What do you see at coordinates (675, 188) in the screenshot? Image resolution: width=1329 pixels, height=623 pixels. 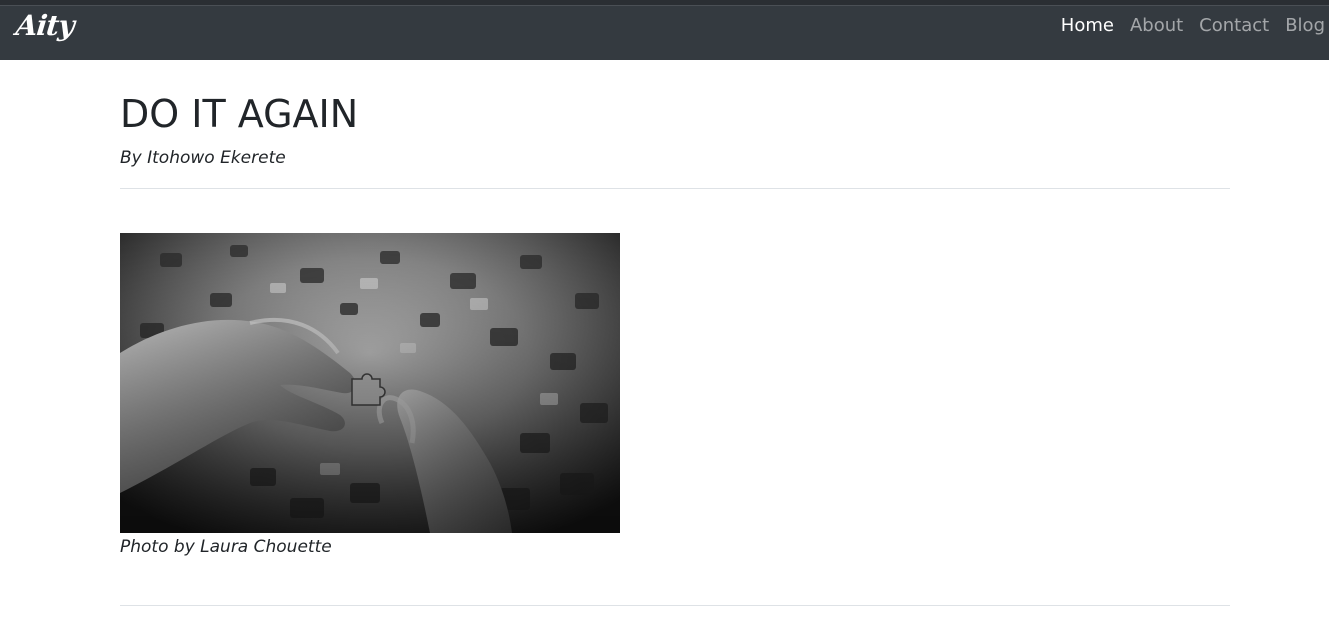 I see `header-divider` at bounding box center [675, 188].